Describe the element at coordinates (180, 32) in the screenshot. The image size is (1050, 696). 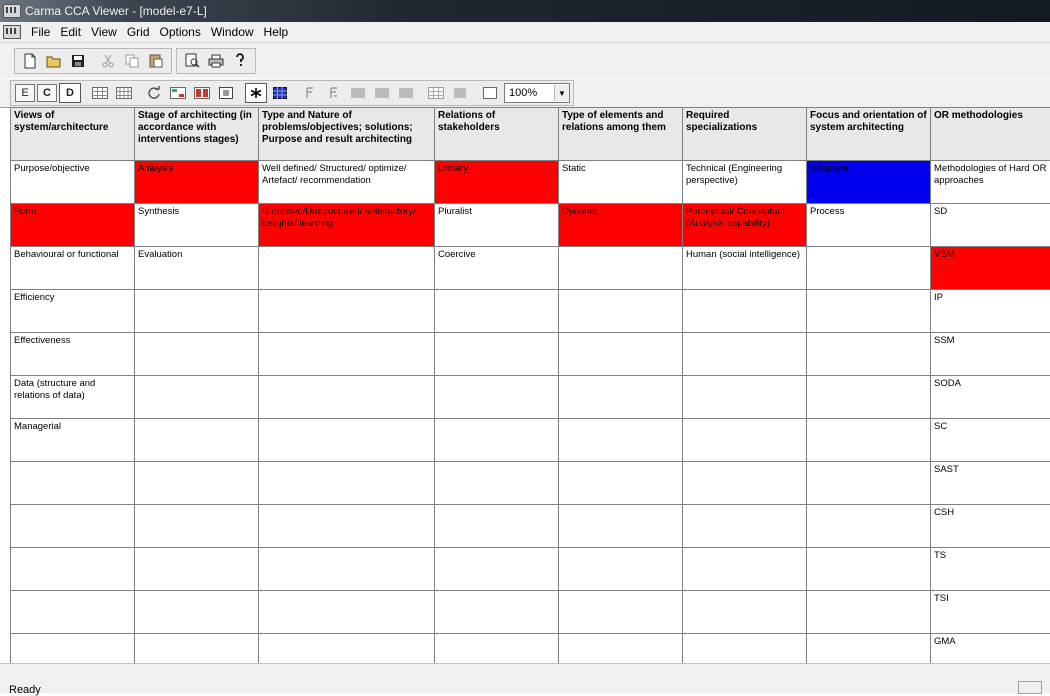
I see `menu-options: Options` at that location.